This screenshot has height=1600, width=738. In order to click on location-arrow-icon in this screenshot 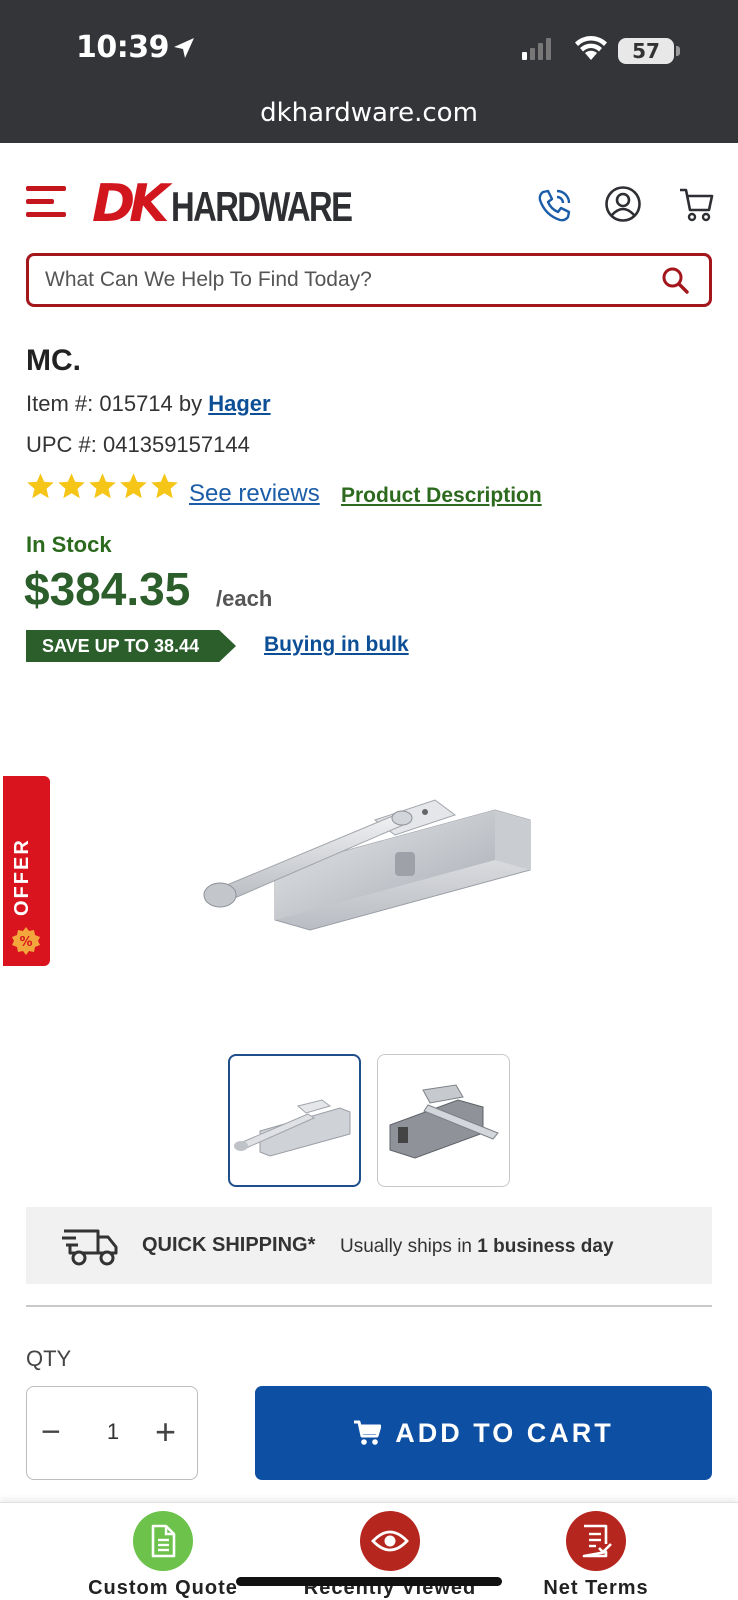, I will do `click(184, 48)`.